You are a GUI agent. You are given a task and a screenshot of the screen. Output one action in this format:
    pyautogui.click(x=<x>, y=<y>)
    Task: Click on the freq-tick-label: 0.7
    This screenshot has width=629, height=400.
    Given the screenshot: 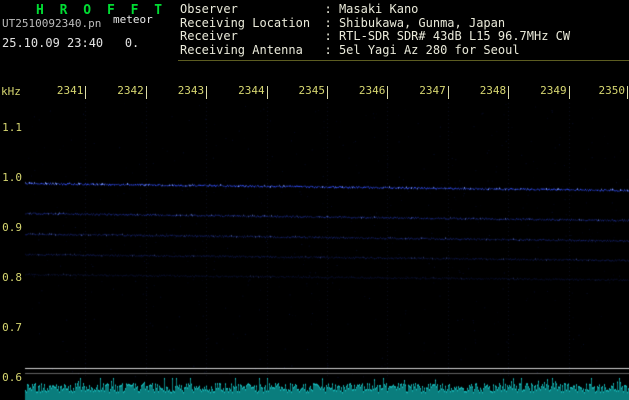 What is the action you would take?
    pyautogui.click(x=12, y=327)
    